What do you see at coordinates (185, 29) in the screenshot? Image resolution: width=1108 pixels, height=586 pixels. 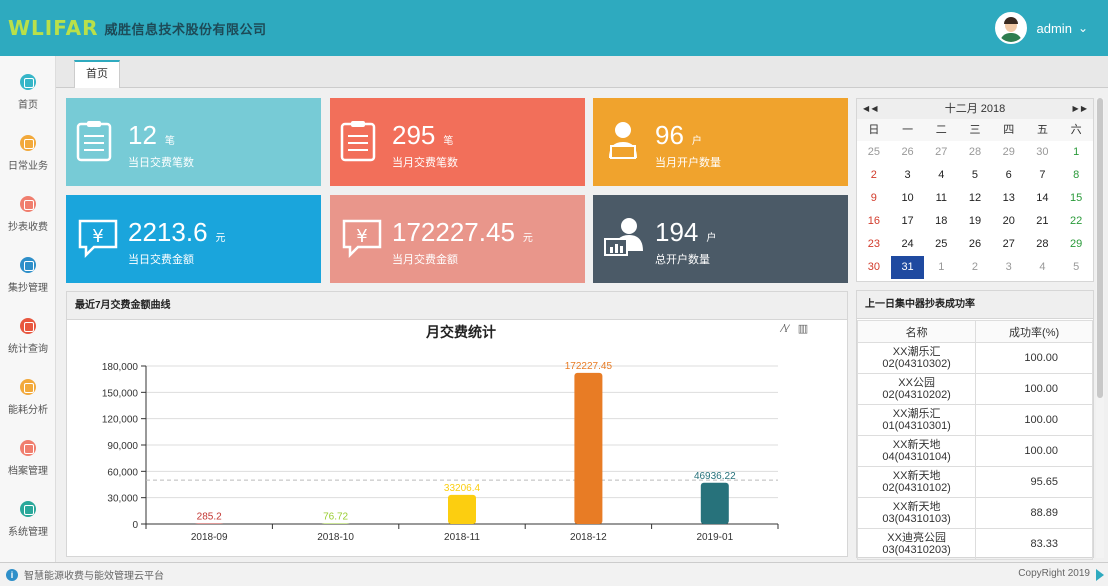 I see `company-name: 威胜信息技术股份有限公司` at bounding box center [185, 29].